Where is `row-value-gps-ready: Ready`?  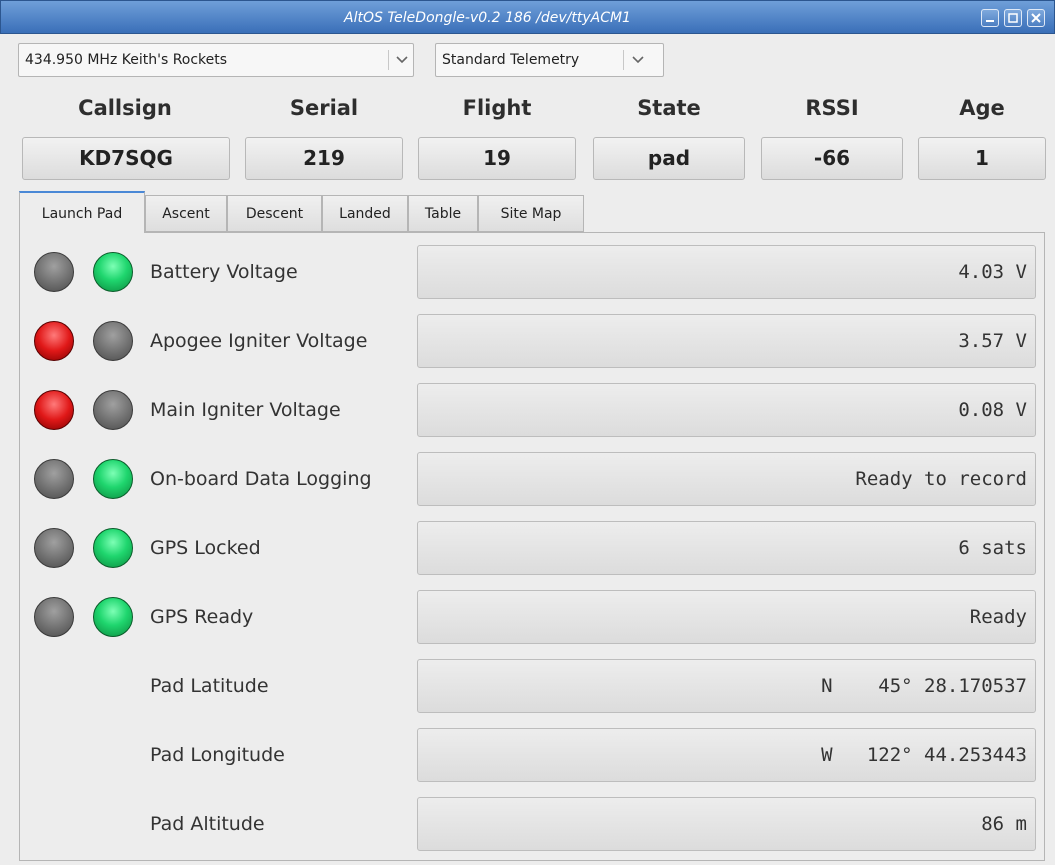
row-value-gps-ready: Ready is located at coordinates (726, 617).